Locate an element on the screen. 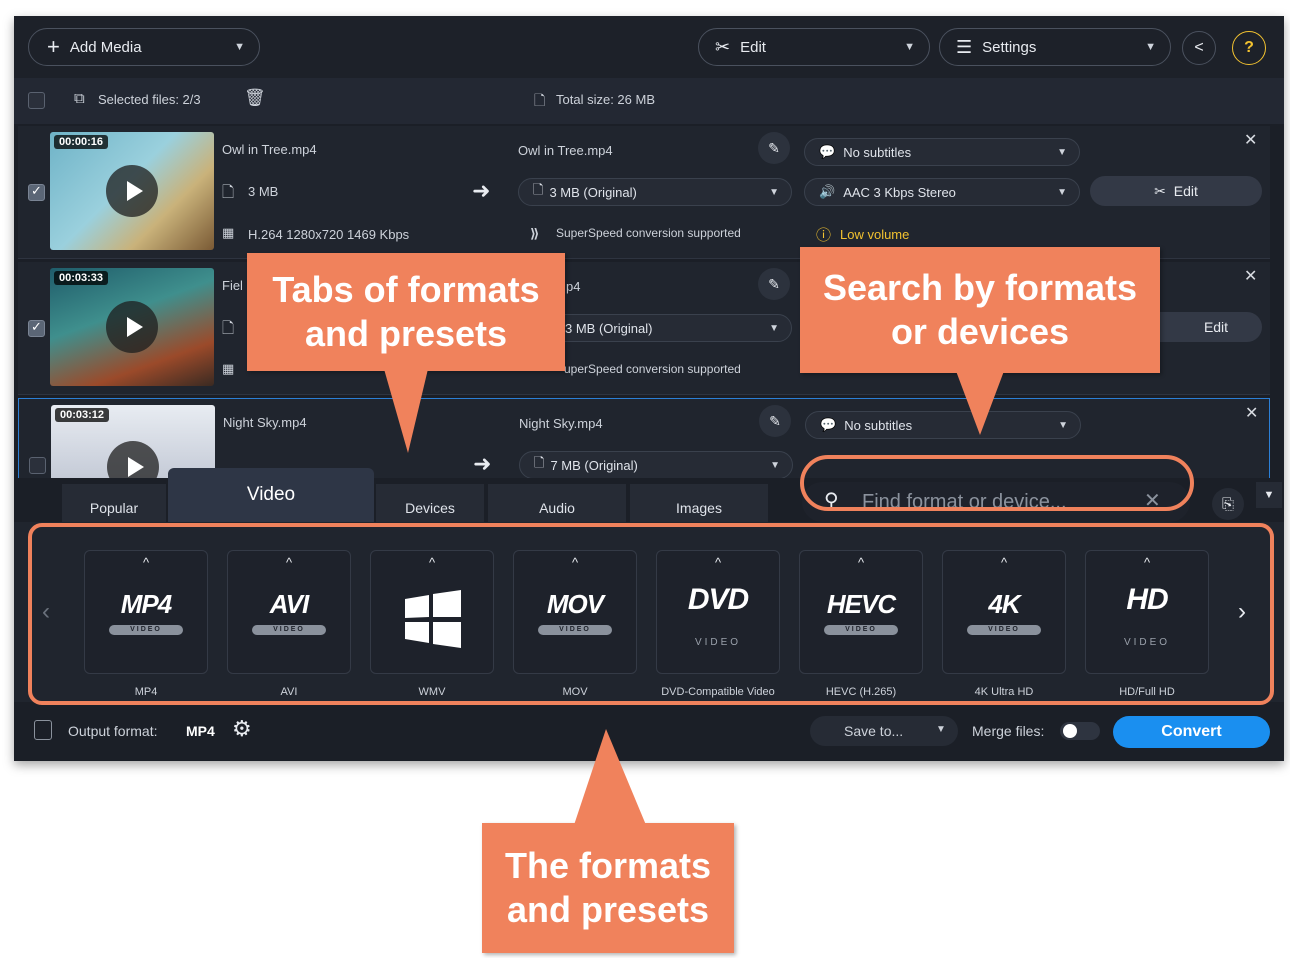  edit-button: ✂ Edit ▼ is located at coordinates (814, 47).